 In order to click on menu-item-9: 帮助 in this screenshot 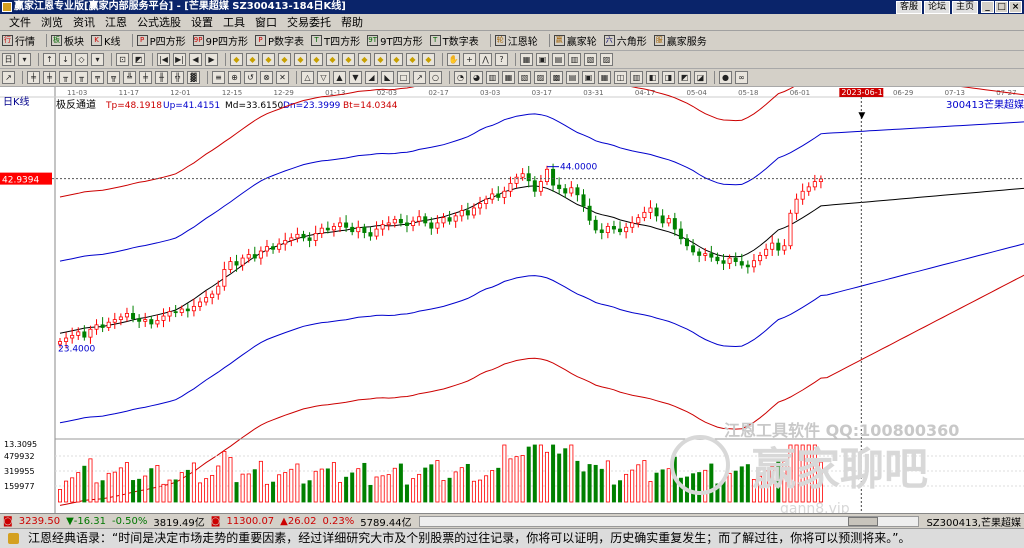, I will do `click(352, 22)`.